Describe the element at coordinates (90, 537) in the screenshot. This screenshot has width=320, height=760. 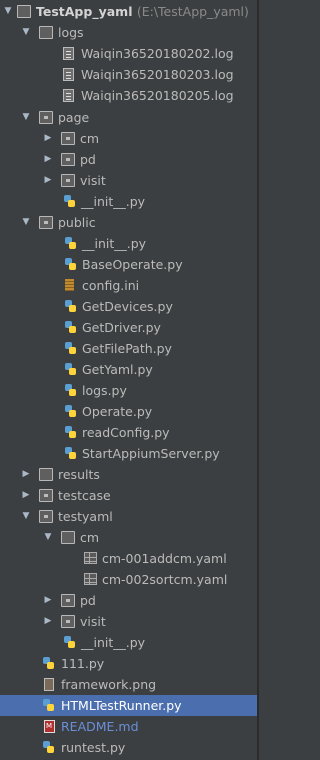
I see `tree-item-label: cm` at that location.